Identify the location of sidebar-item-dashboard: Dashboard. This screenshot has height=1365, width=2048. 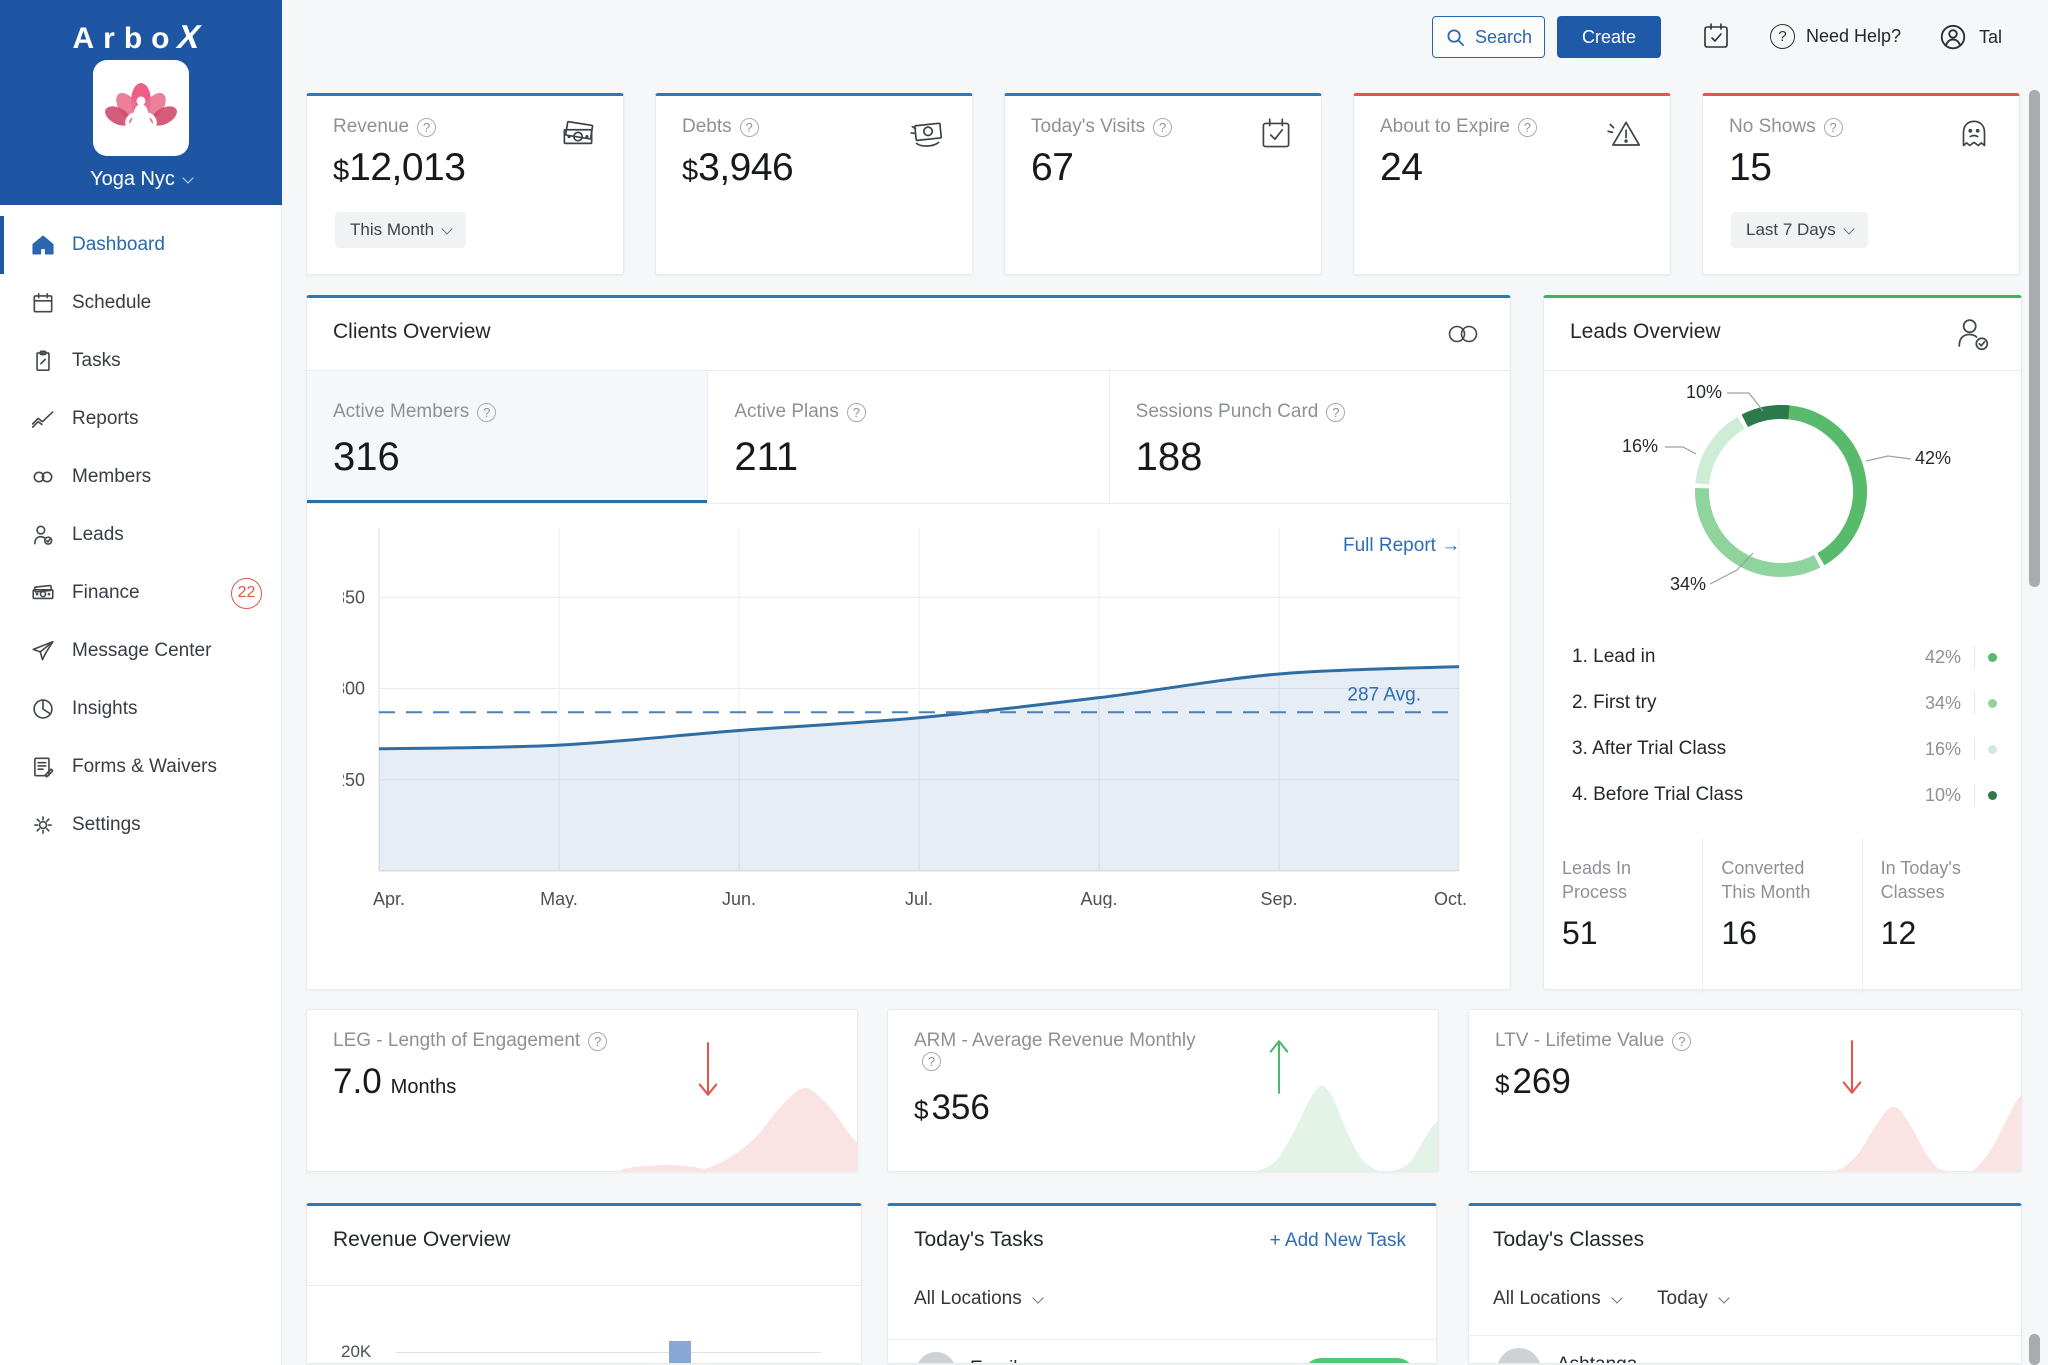
(141, 245).